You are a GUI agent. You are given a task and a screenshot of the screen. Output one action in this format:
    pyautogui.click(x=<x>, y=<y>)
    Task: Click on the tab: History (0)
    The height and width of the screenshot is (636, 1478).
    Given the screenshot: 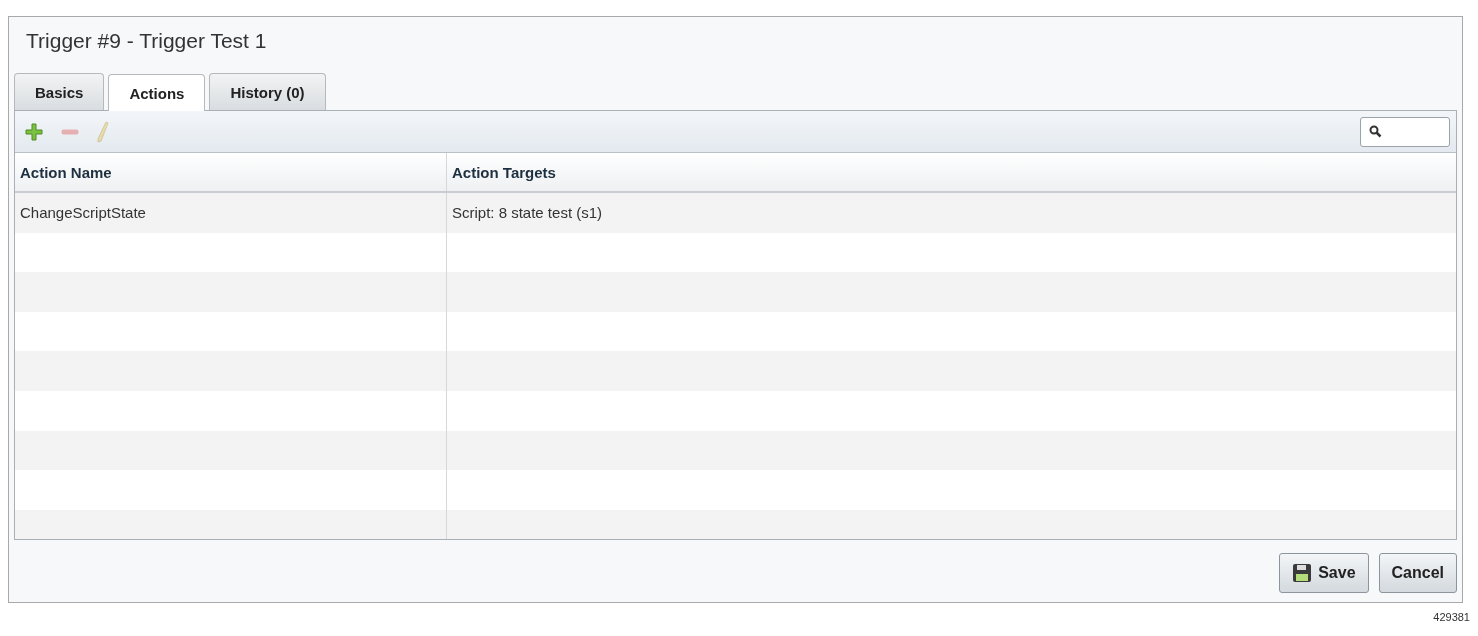 What is the action you would take?
    pyautogui.click(x=267, y=91)
    